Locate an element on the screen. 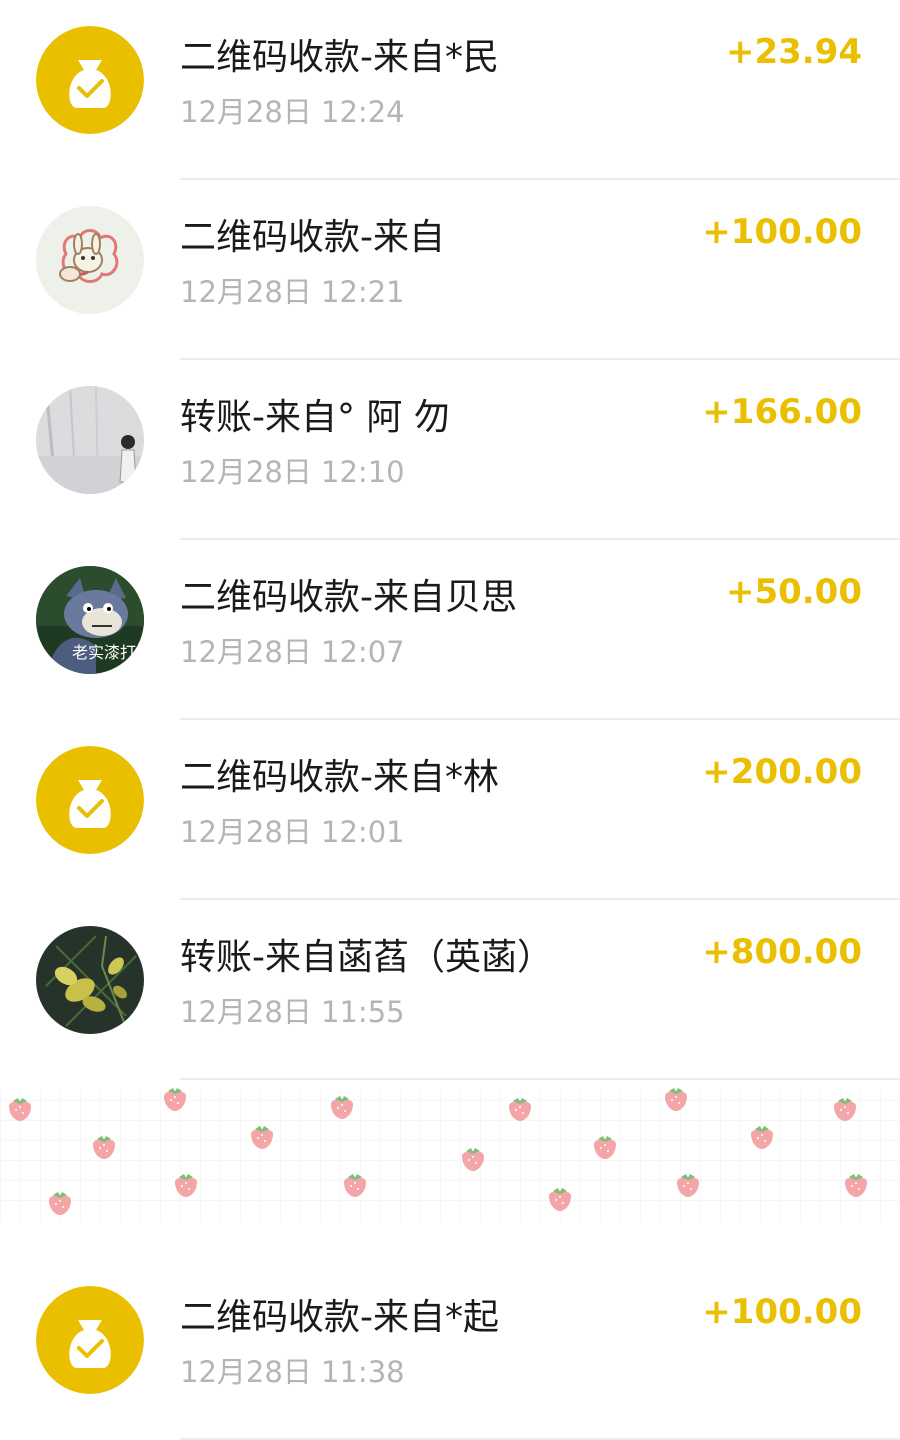  transaction-time: 12月28日 12:21 is located at coordinates (292, 292).